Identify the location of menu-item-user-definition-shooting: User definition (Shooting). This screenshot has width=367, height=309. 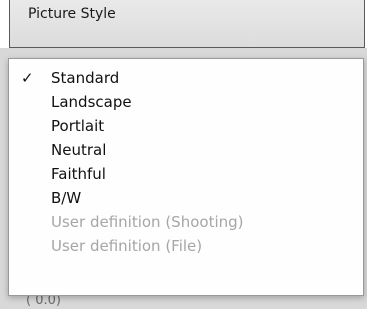
(186, 222).